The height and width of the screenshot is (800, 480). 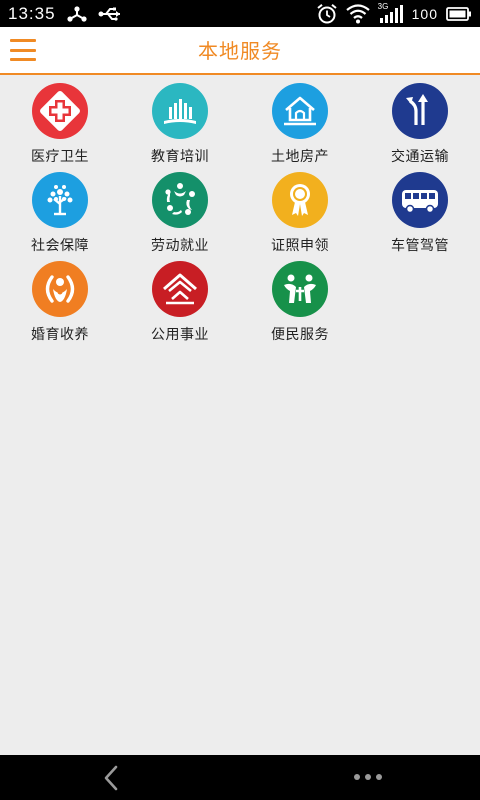 What do you see at coordinates (300, 335) in the screenshot?
I see `service-label: 便民服务` at bounding box center [300, 335].